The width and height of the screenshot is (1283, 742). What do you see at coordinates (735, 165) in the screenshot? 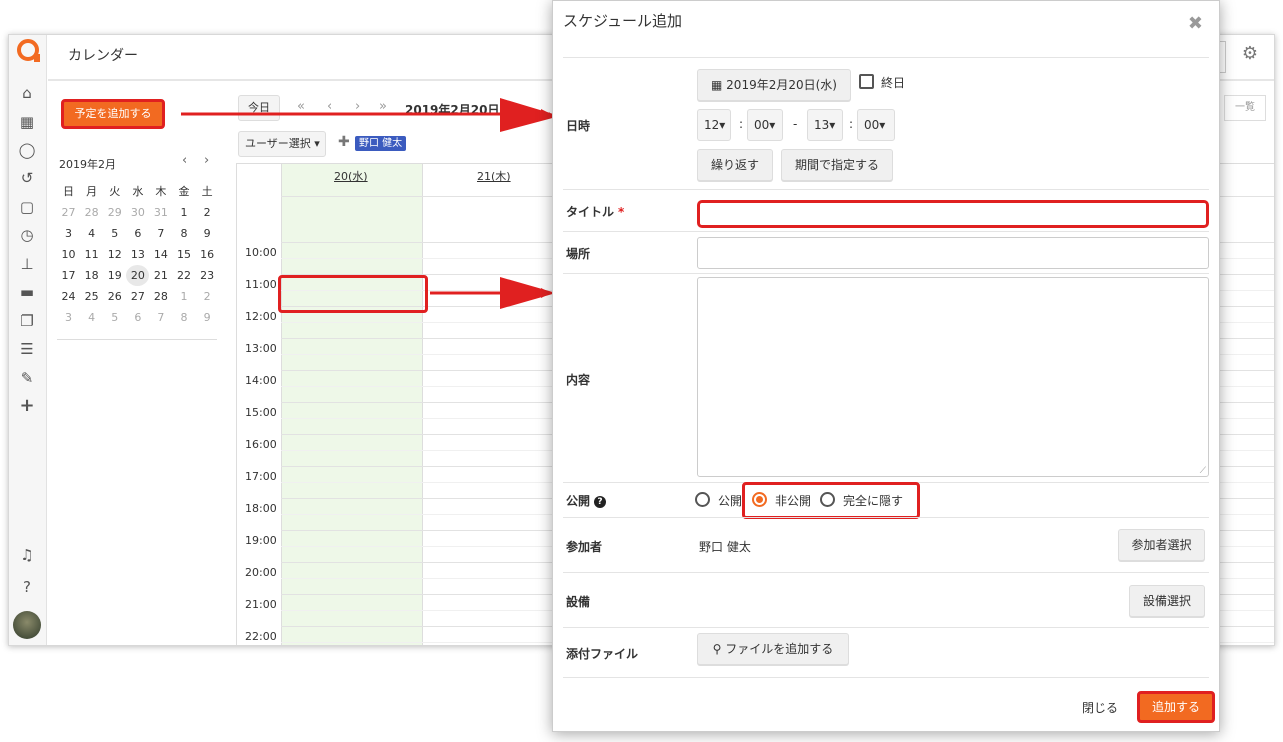
I see `repeat-button: 繰り返す` at bounding box center [735, 165].